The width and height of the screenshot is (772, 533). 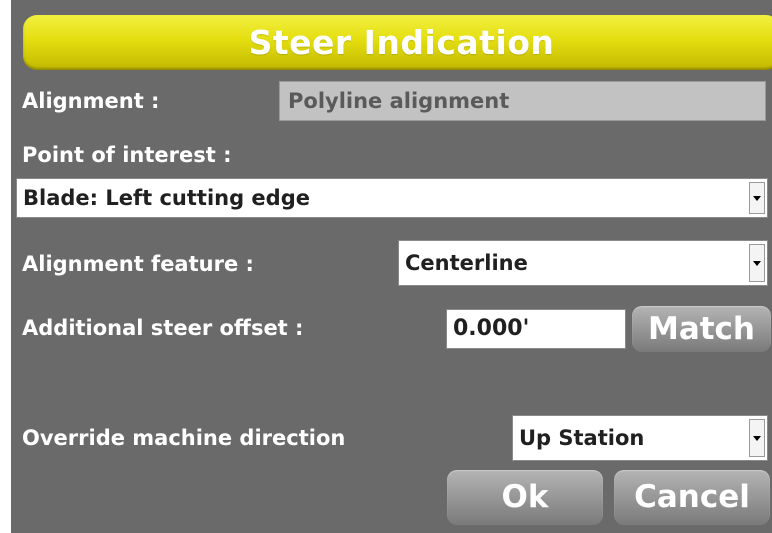 What do you see at coordinates (701, 329) in the screenshot?
I see `match-button: Match` at bounding box center [701, 329].